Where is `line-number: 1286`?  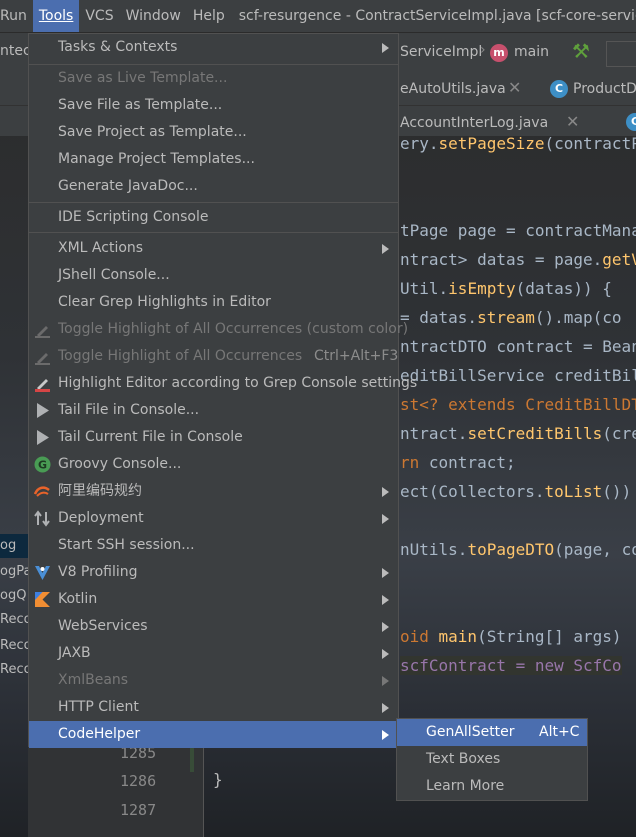
line-number: 1286 is located at coordinates (138, 781).